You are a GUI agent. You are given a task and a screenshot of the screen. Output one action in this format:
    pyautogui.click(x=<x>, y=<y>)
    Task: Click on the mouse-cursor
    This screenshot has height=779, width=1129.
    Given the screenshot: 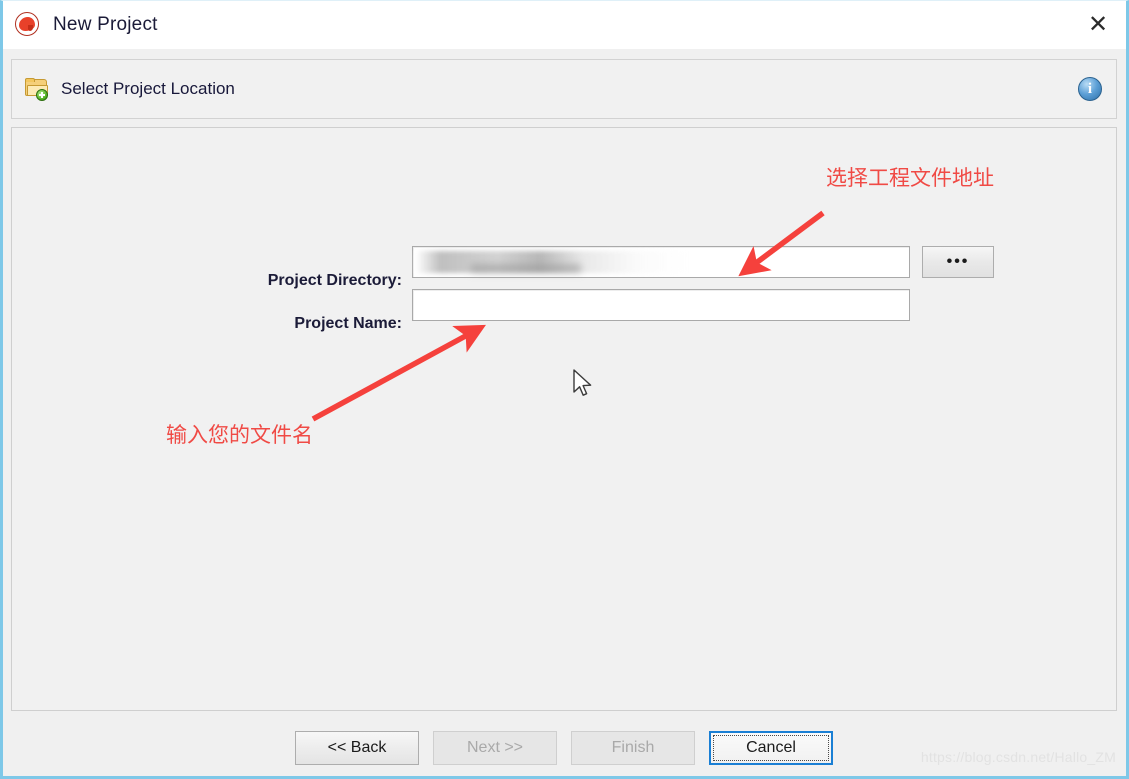 What is the action you would take?
    pyautogui.click(x=582, y=382)
    